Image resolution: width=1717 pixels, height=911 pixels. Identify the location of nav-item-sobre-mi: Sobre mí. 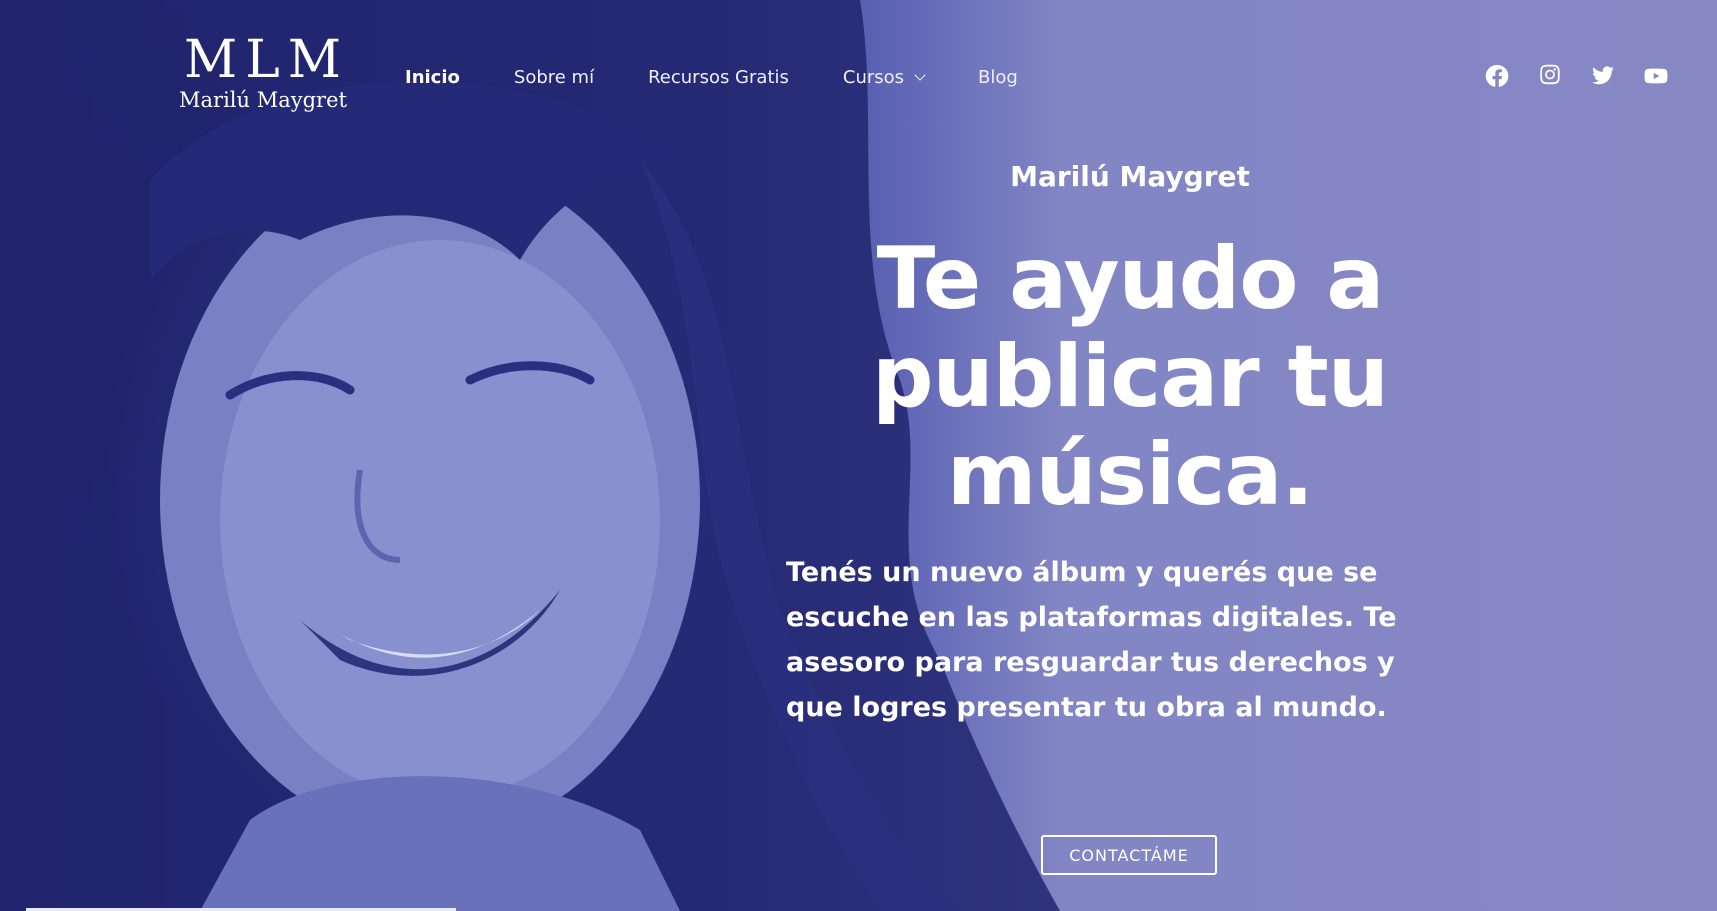
(554, 77).